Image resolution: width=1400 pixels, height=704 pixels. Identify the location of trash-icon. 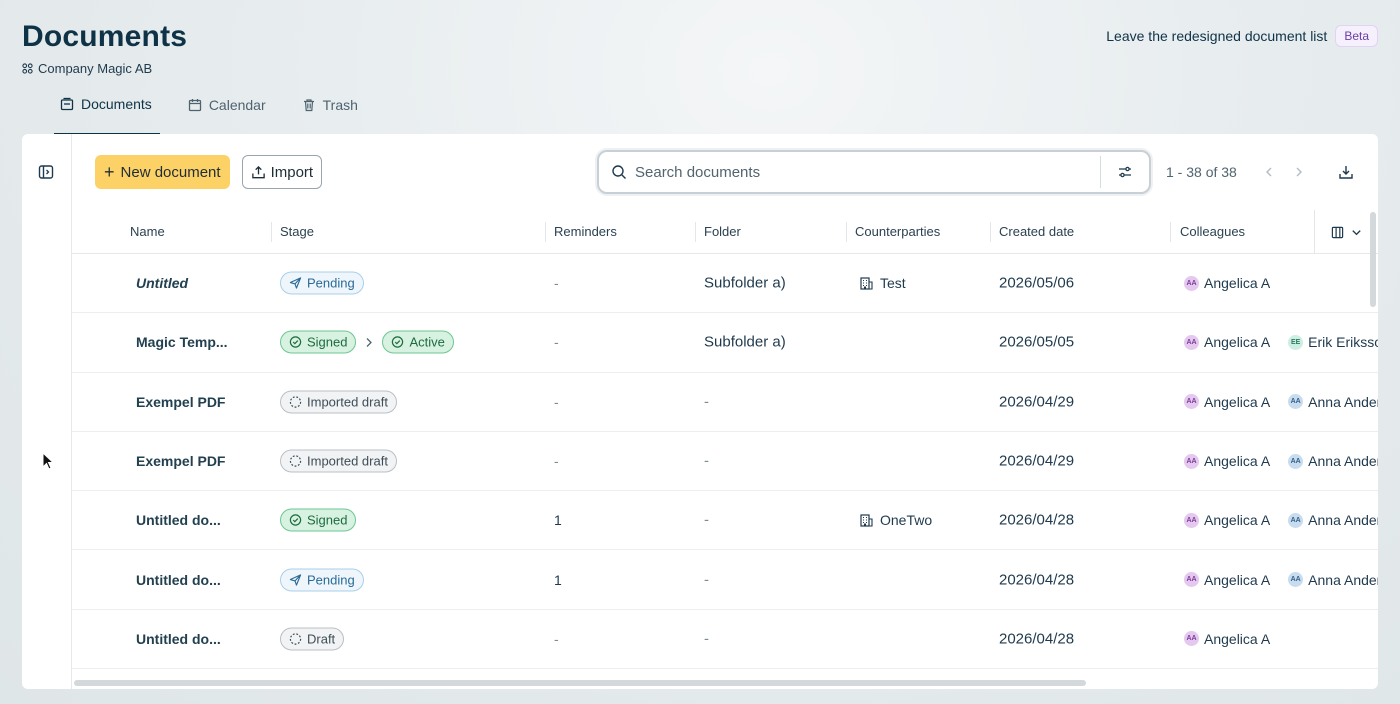
(308, 105).